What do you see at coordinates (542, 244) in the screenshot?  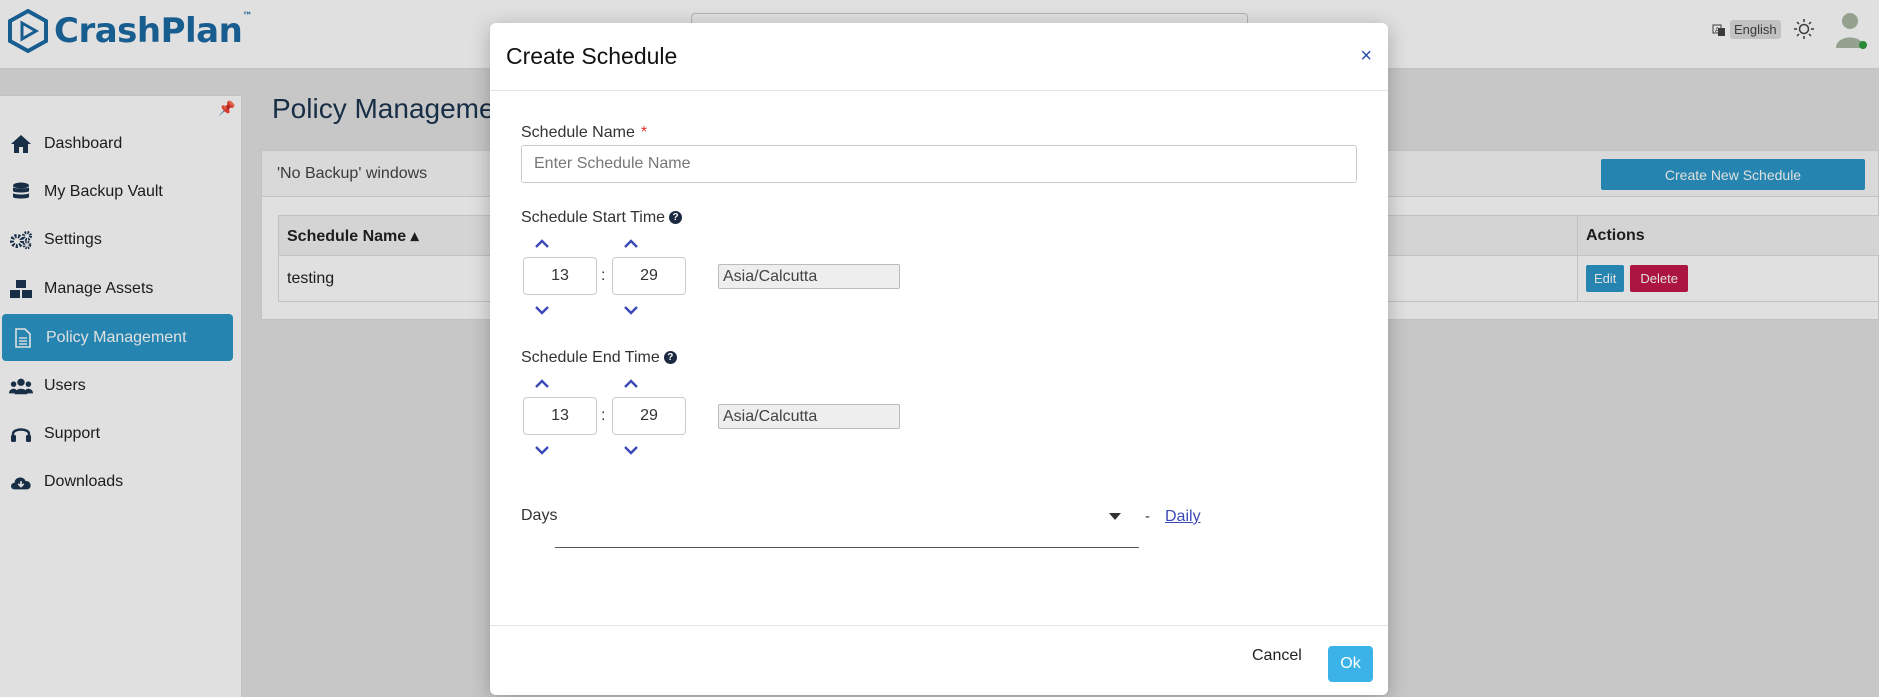 I see `start-hour-up-chevron-icon` at bounding box center [542, 244].